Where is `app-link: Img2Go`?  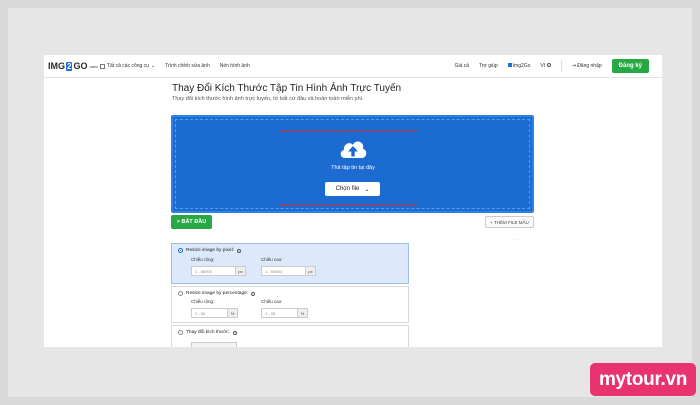
app-link: Img2Go is located at coordinates (518, 66).